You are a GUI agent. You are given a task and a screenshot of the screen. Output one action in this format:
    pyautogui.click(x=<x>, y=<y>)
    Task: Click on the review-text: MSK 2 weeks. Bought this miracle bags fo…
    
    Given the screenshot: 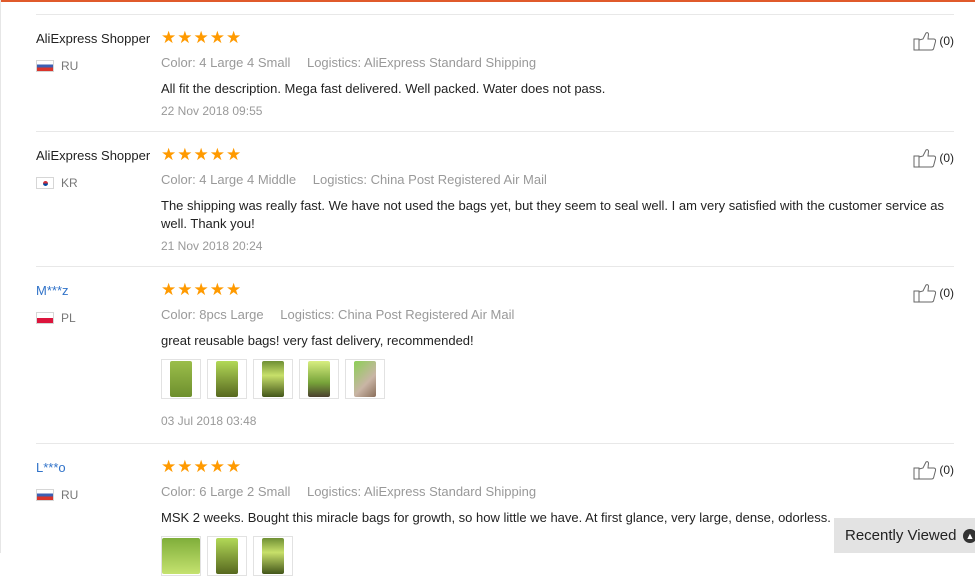 What is the action you would take?
    pyautogui.click(x=496, y=517)
    